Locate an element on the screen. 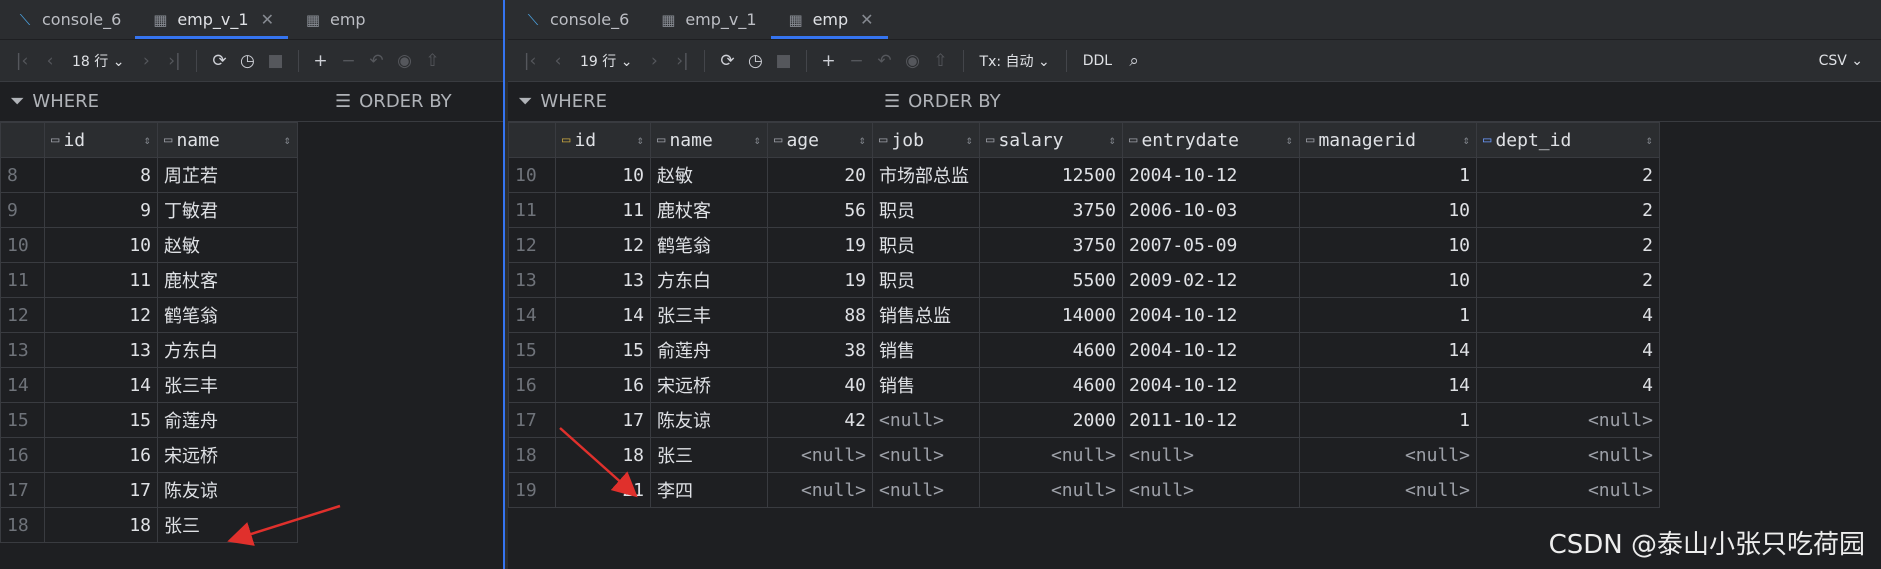 This screenshot has height=569, width=1881. tab-emp: ▦ emp is located at coordinates (334, 19).